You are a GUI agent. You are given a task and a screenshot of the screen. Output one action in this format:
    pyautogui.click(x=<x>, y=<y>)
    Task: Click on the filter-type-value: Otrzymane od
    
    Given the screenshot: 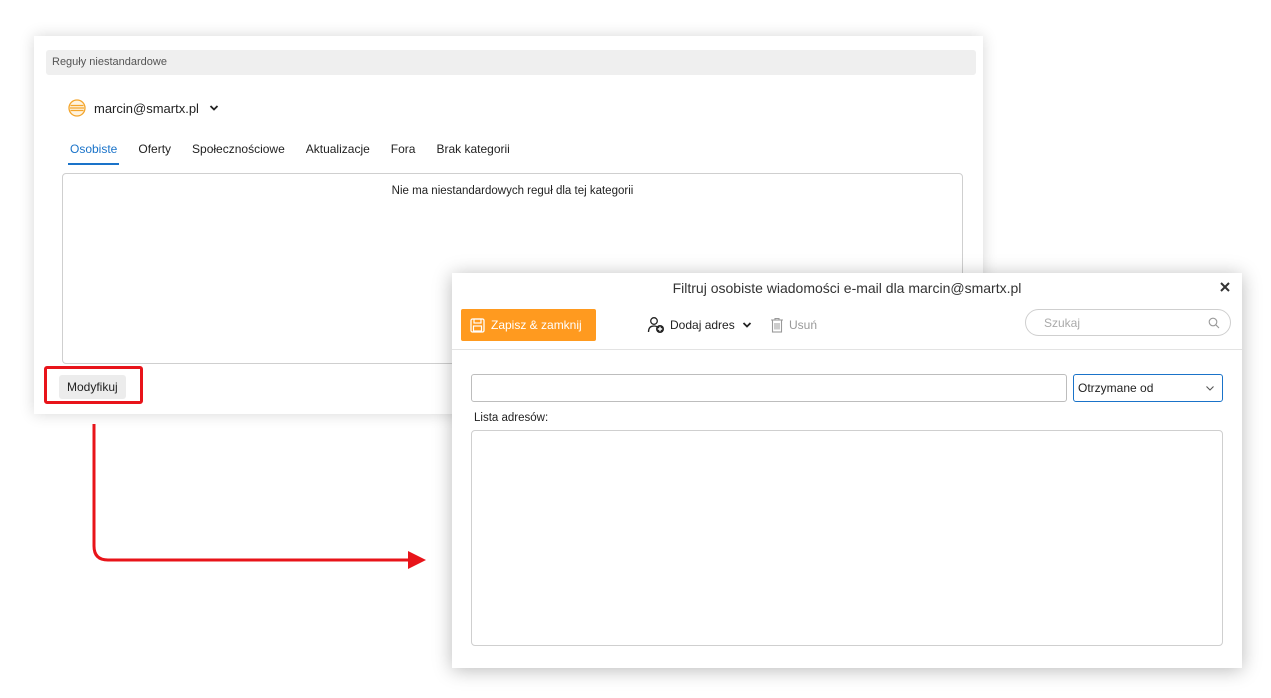 What is the action you would take?
    pyautogui.click(x=1116, y=388)
    